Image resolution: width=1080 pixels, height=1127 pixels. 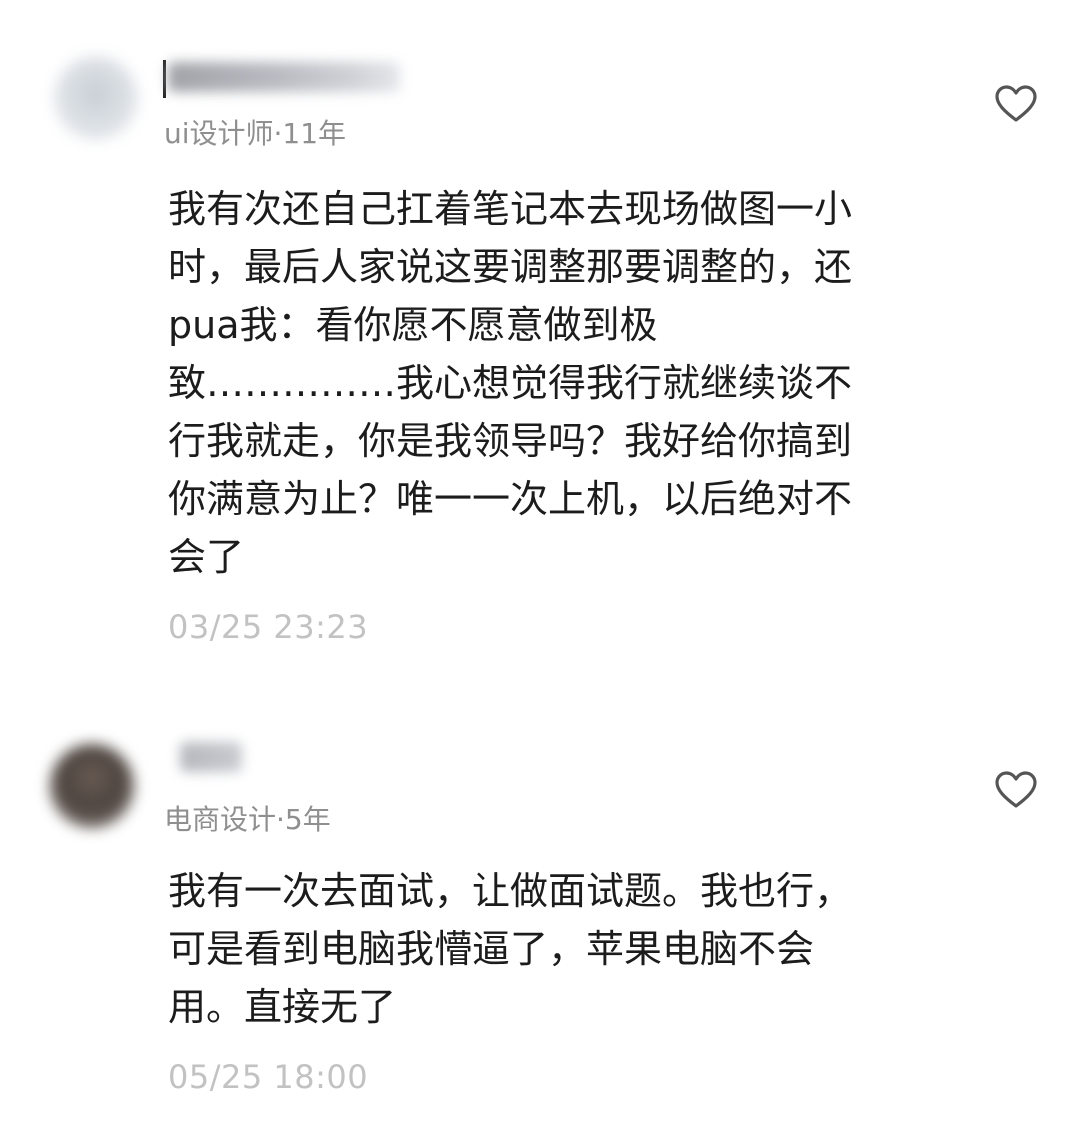 What do you see at coordinates (282, 1007) in the screenshot?
I see `comment-line: 用。直接无了` at bounding box center [282, 1007].